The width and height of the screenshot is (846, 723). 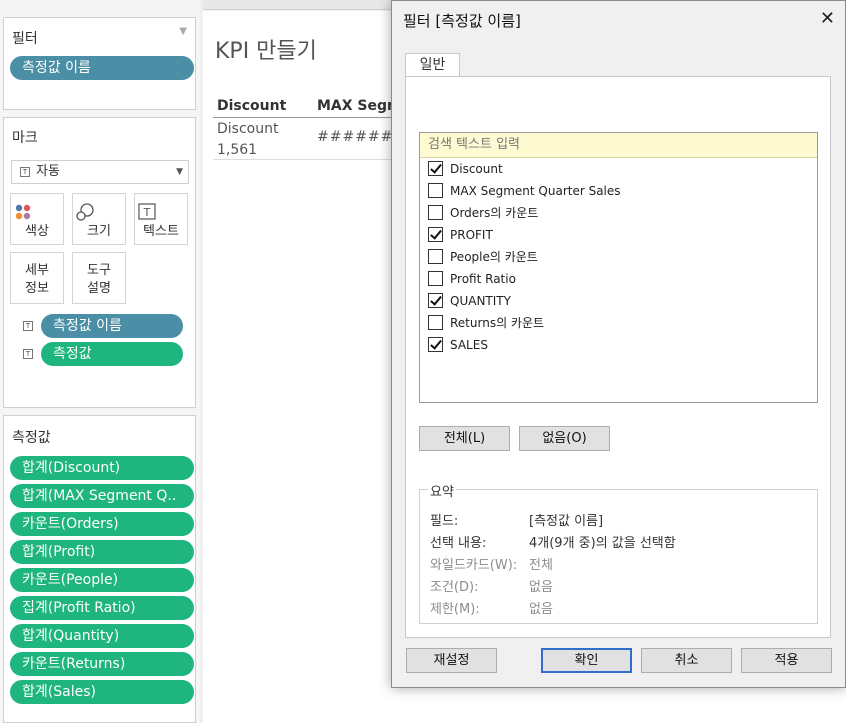 I want to click on mark-type-value: 자동, so click(x=48, y=171).